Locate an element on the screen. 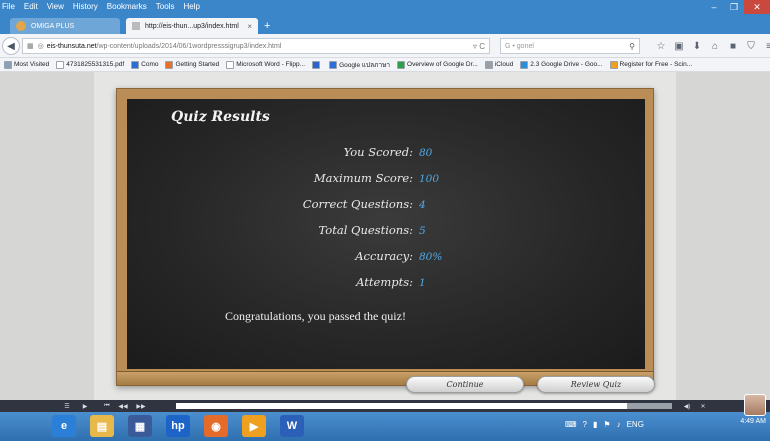 The image size is (770, 441). progress-track is located at coordinates (424, 406).